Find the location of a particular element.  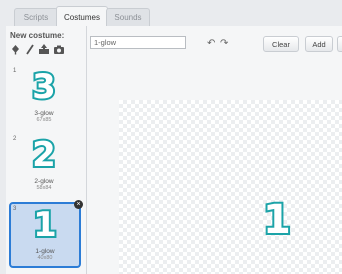

clear-button: Clear is located at coordinates (281, 44).